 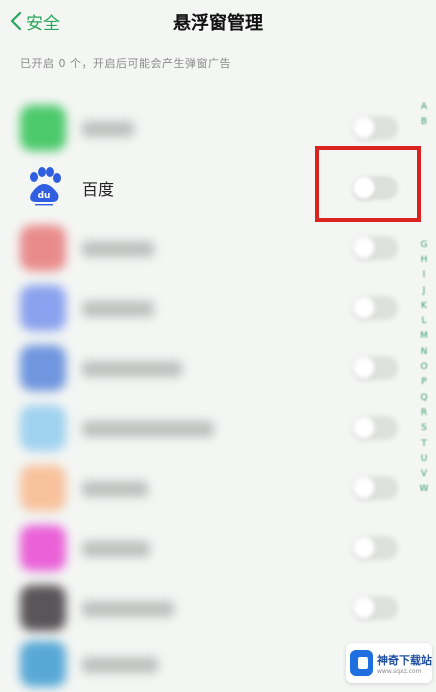 What do you see at coordinates (424, 306) in the screenshot?
I see `index-letter: K` at bounding box center [424, 306].